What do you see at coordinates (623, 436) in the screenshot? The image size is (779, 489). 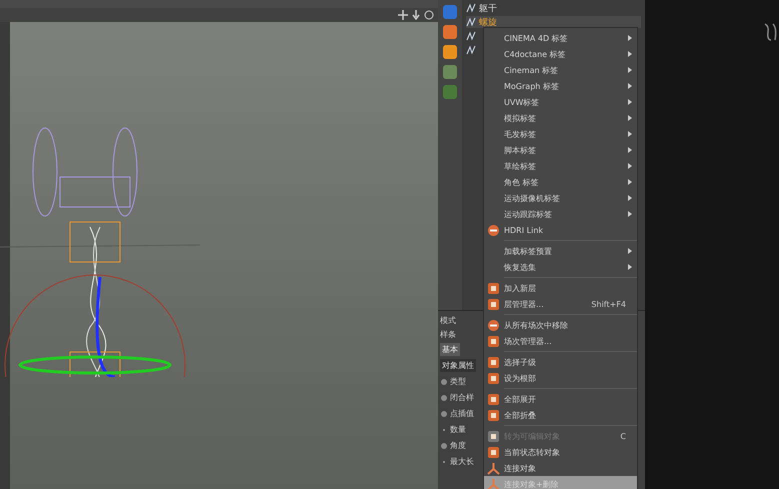 I see `shortcut-text: C` at bounding box center [623, 436].